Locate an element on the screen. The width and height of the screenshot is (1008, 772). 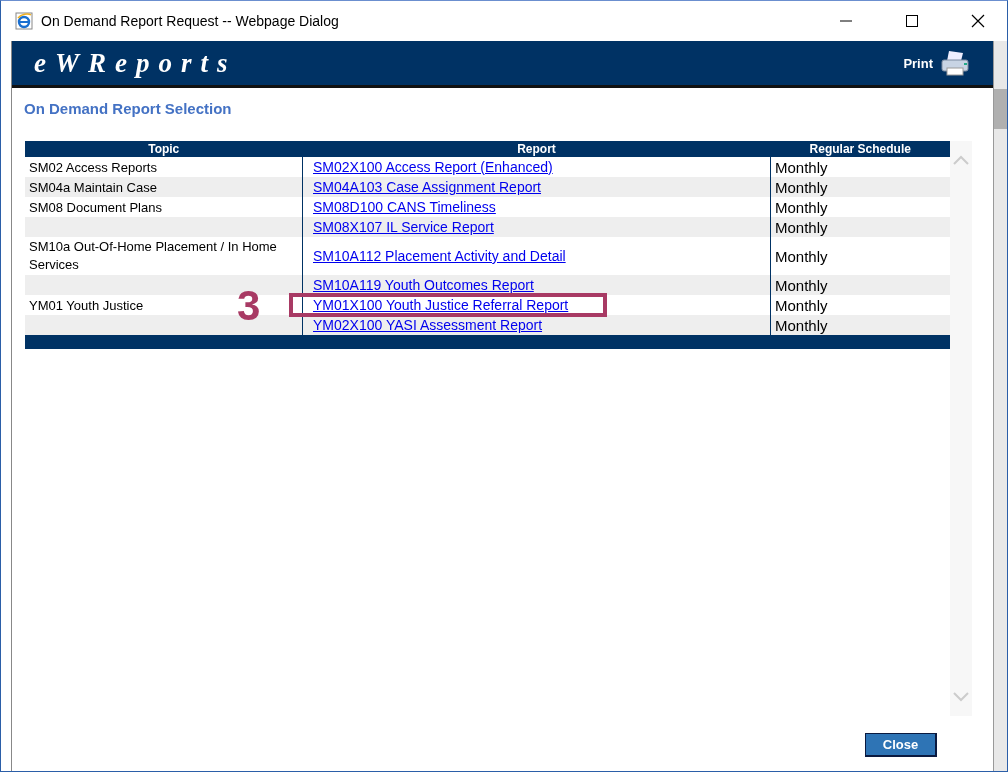
scrollbar is located at coordinates (1000, 406).